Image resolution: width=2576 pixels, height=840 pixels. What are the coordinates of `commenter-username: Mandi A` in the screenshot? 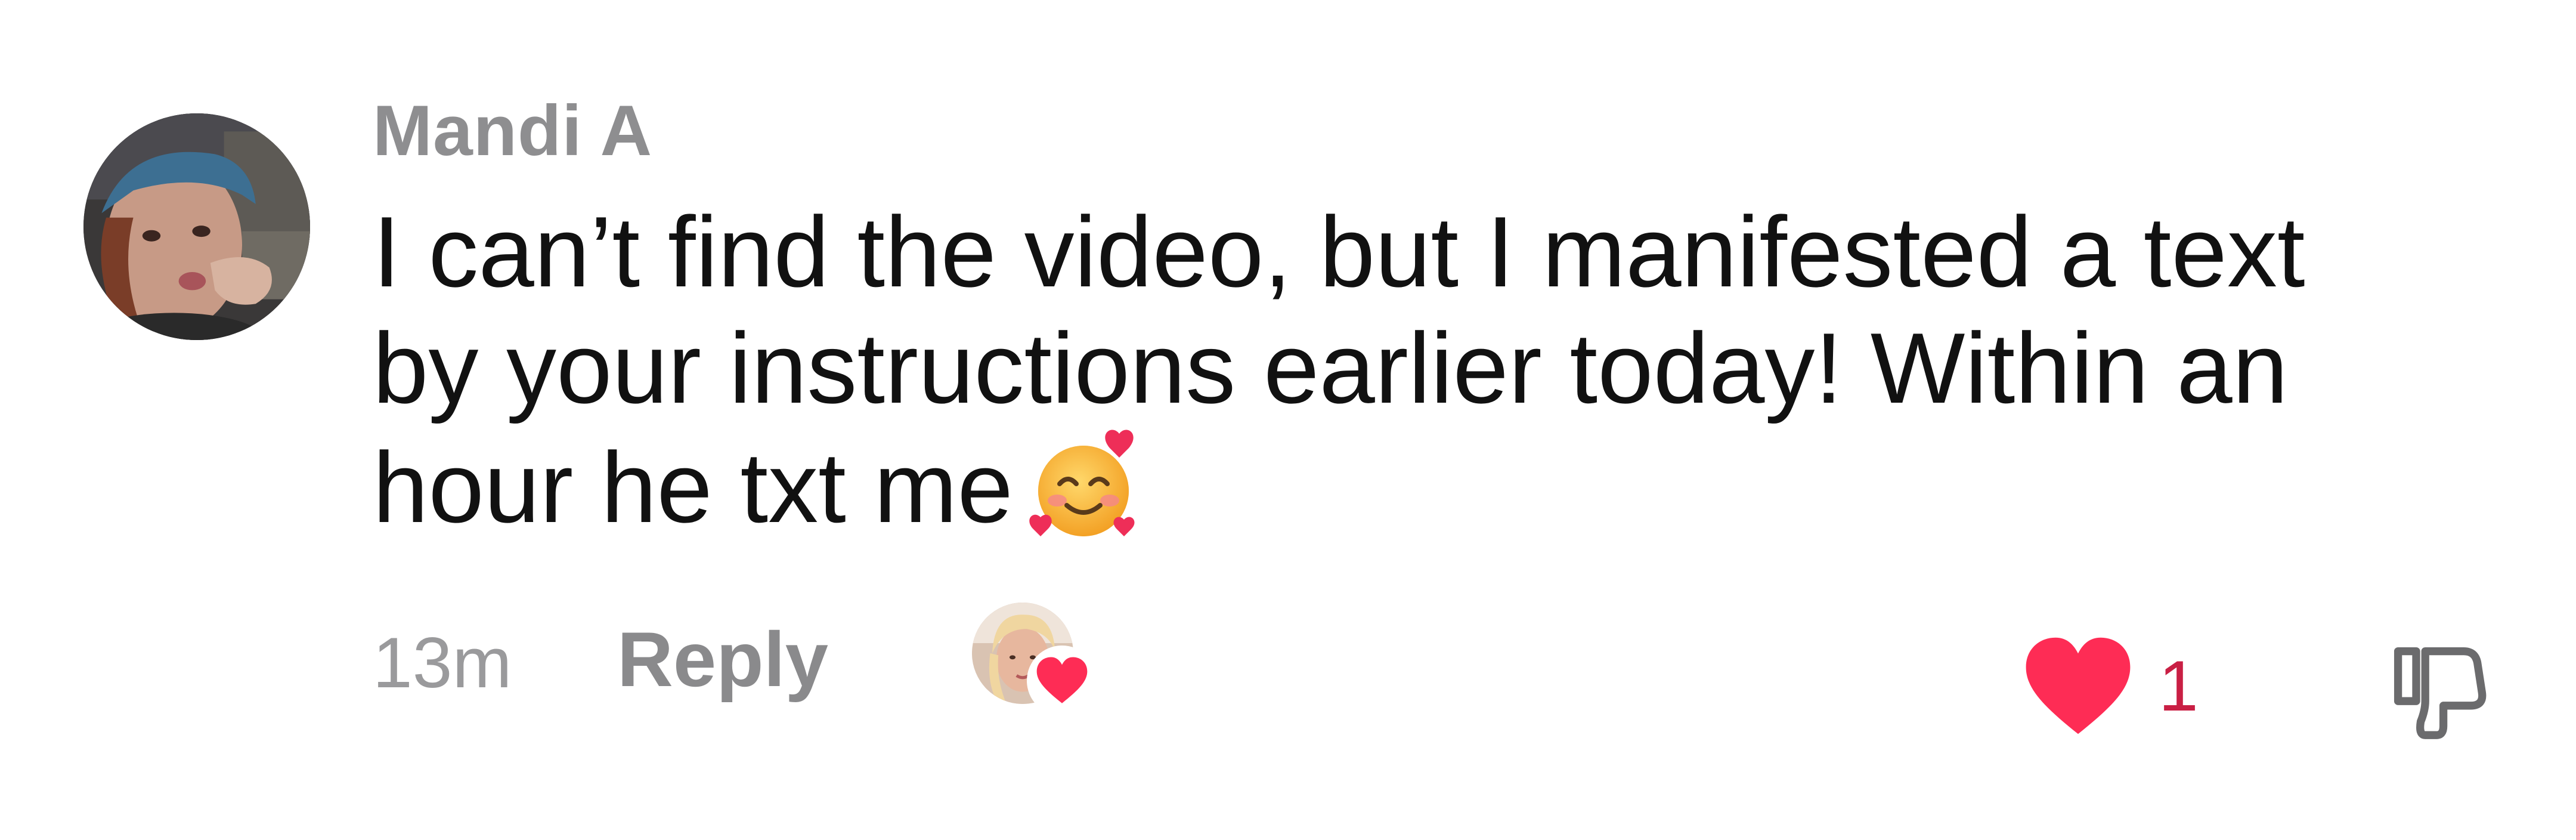 It's located at (513, 130).